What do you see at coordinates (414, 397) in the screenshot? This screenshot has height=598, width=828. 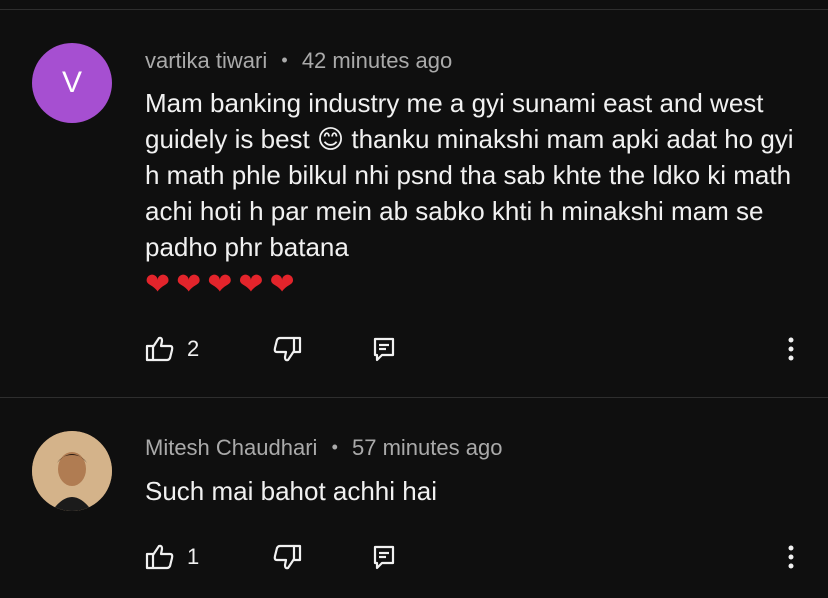 I see `comment-divider` at bounding box center [414, 397].